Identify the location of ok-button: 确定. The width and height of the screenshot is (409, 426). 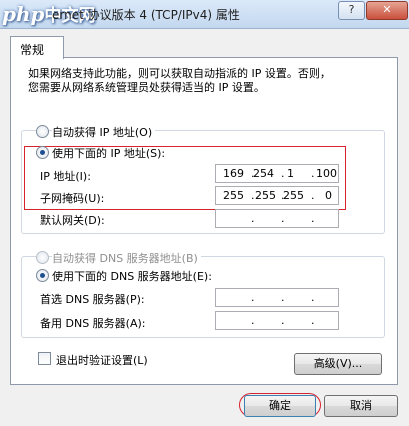
(280, 406).